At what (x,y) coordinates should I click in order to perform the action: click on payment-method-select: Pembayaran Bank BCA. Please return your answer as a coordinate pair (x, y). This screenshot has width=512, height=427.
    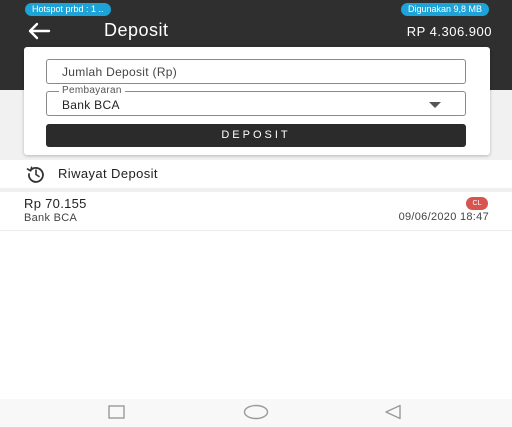
    Looking at the image, I should click on (256, 100).